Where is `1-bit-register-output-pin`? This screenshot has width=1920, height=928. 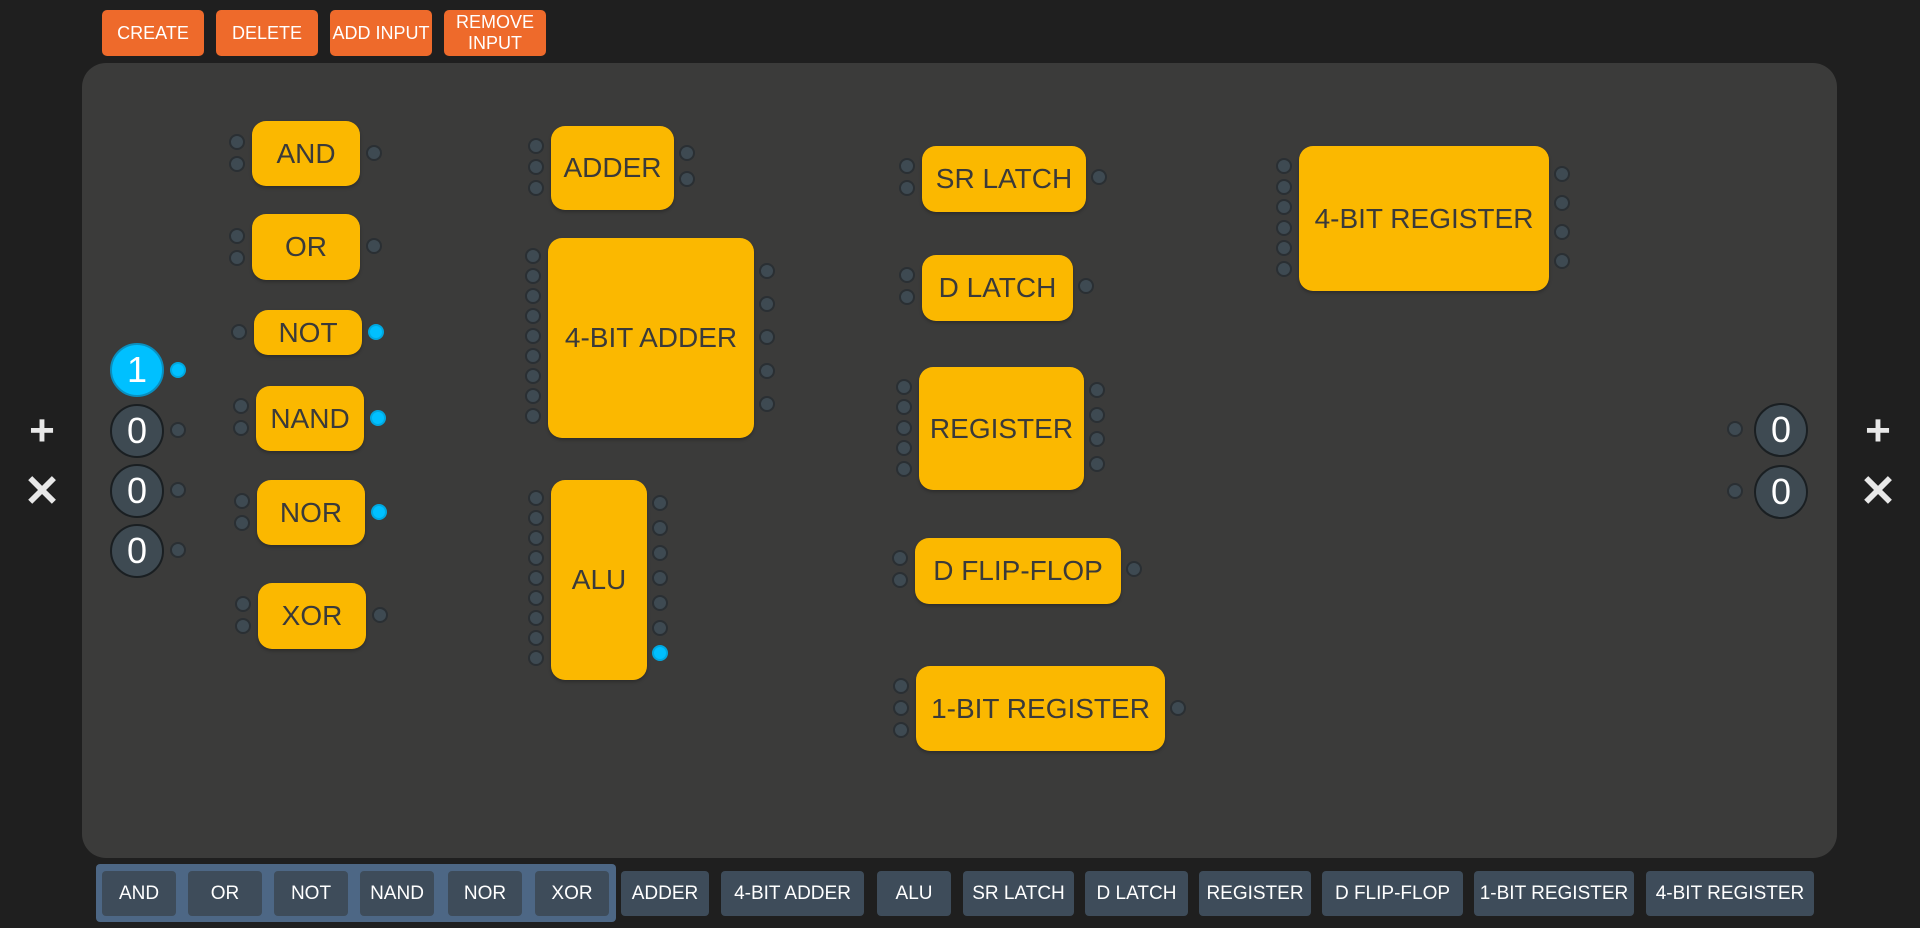 1-bit-register-output-pin is located at coordinates (1178, 708).